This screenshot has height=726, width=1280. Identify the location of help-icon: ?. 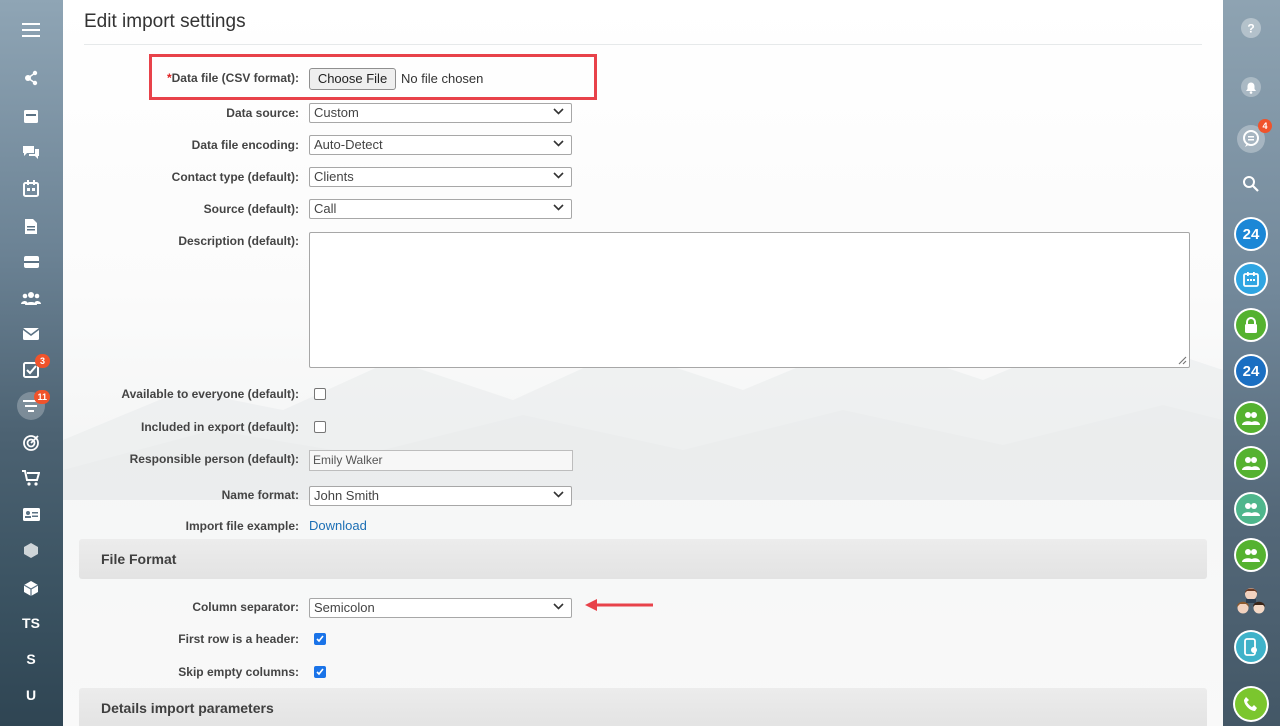
(1251, 28).